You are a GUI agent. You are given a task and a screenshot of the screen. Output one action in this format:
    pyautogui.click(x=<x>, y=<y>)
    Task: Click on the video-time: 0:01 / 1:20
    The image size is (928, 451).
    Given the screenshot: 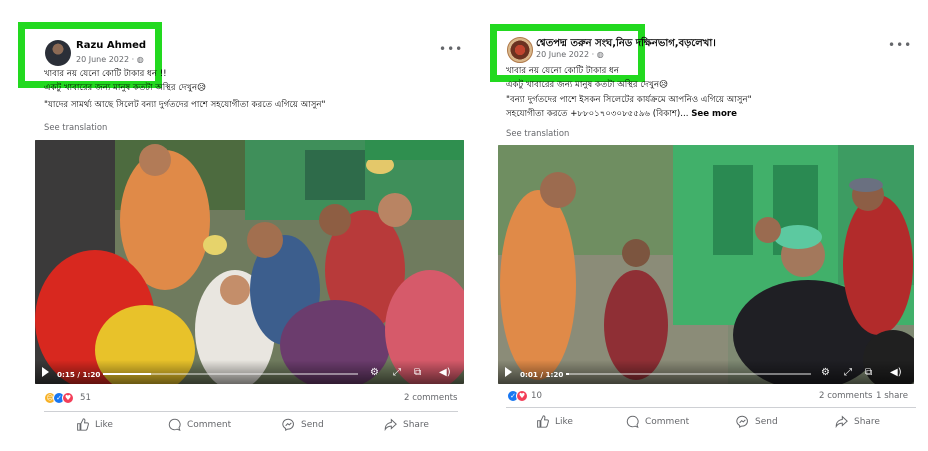 What is the action you would take?
    pyautogui.click(x=542, y=374)
    